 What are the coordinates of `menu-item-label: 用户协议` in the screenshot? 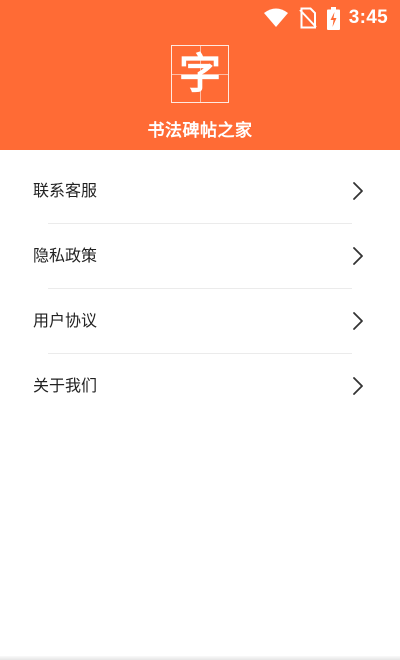 It's located at (65, 320).